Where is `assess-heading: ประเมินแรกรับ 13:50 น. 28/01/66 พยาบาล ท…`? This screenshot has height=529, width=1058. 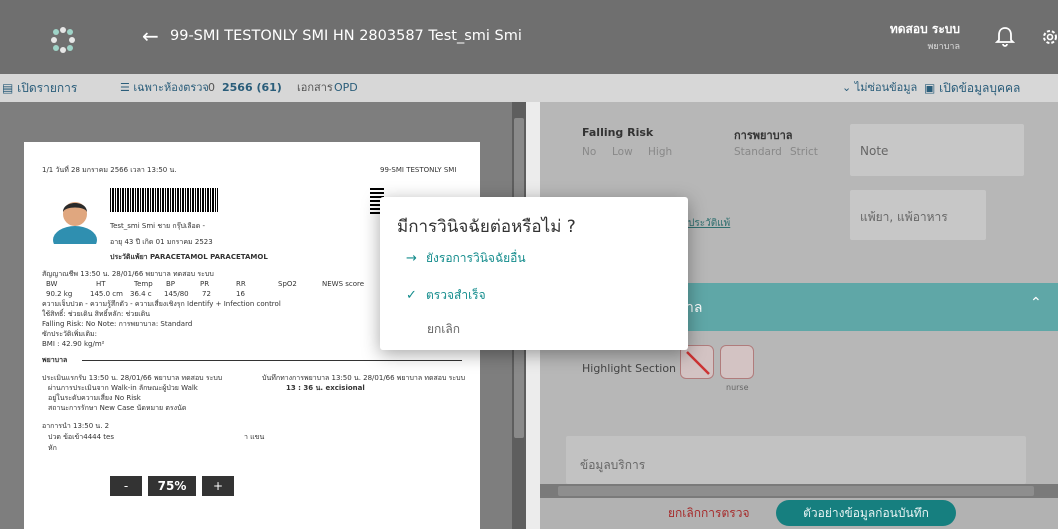 assess-heading: ประเมินแรกรับ 13:50 น. 28/01/66 พยาบาล ท… is located at coordinates (132, 378).